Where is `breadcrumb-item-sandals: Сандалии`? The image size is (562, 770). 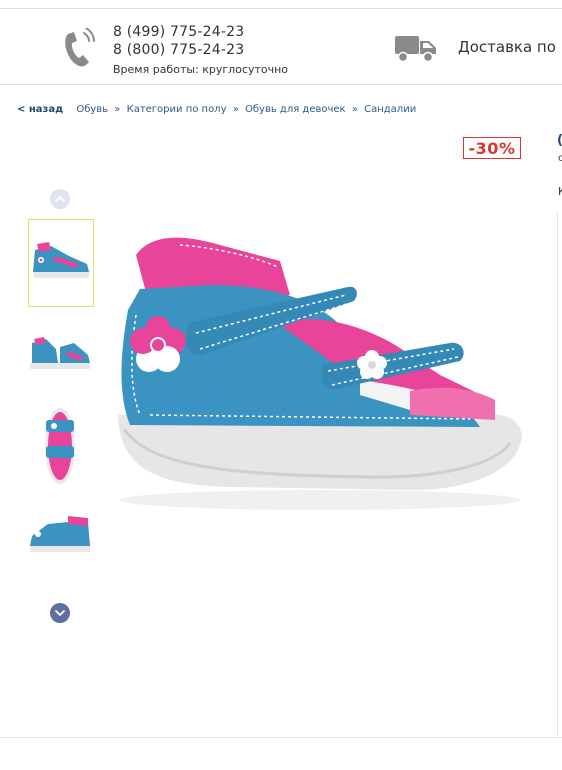
breadcrumb-item-sandals: Сандалии is located at coordinates (390, 109).